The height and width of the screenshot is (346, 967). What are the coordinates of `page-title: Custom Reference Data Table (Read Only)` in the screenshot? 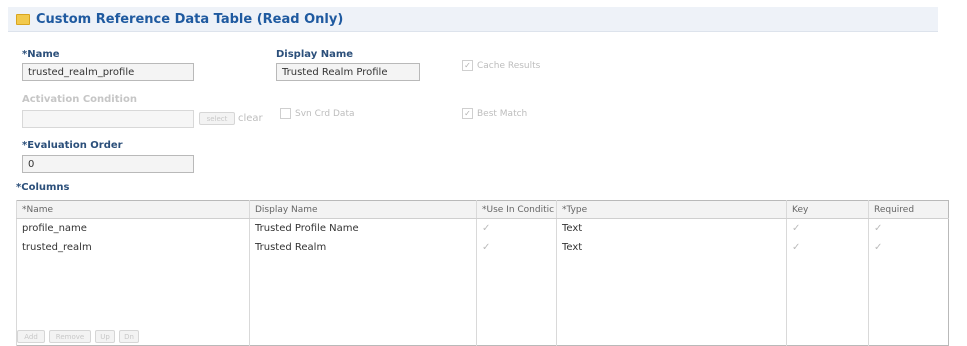 It's located at (190, 19).